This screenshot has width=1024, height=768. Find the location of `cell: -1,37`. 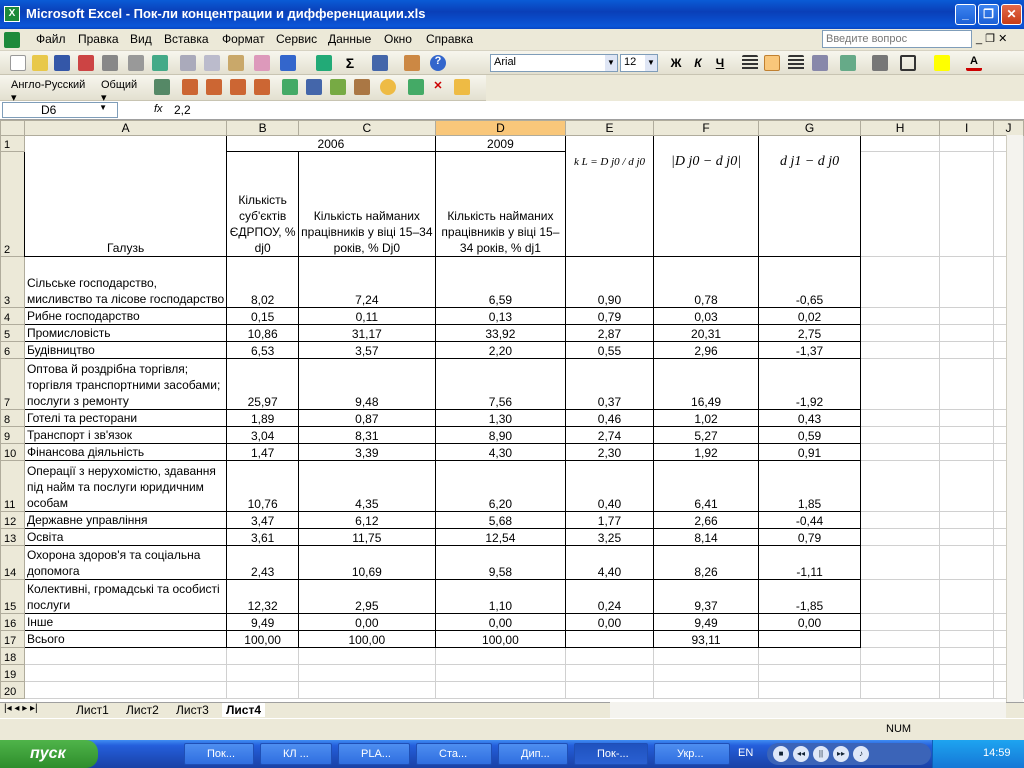

cell: -1,37 is located at coordinates (809, 350).